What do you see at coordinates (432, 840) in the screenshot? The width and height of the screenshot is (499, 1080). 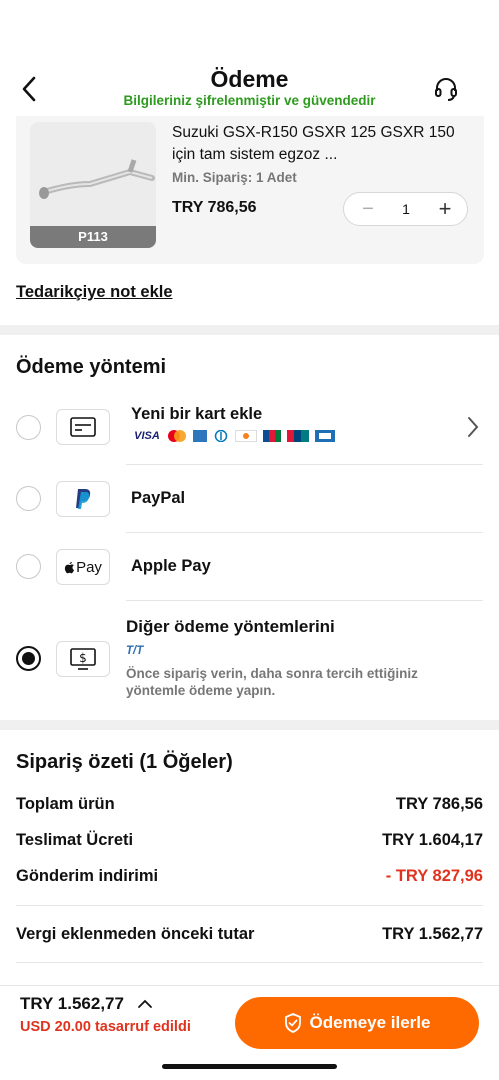 I see `summary-value: TRY 1.604,17` at bounding box center [432, 840].